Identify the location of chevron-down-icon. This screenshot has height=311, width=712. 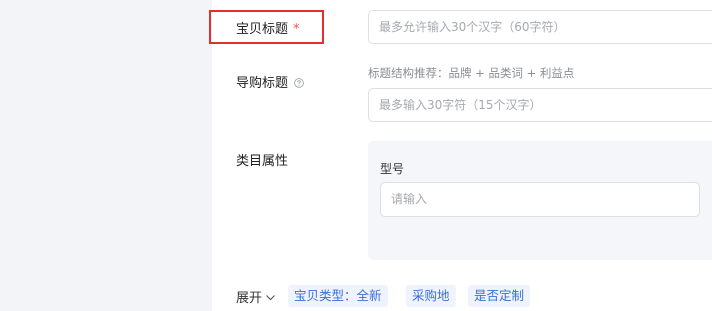
(270, 298).